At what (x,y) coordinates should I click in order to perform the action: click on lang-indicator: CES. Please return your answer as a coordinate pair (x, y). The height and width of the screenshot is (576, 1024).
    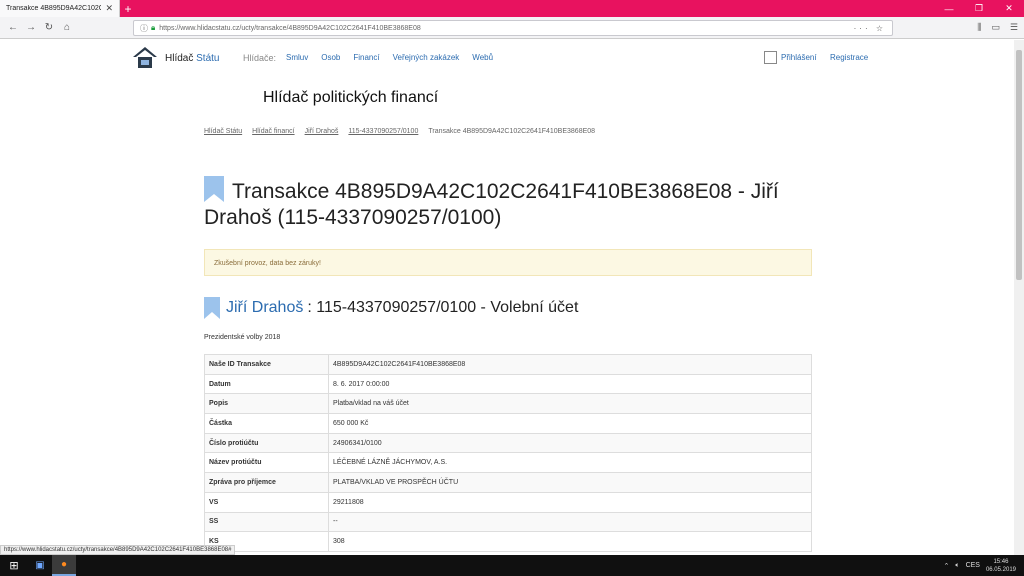
    Looking at the image, I should click on (973, 565).